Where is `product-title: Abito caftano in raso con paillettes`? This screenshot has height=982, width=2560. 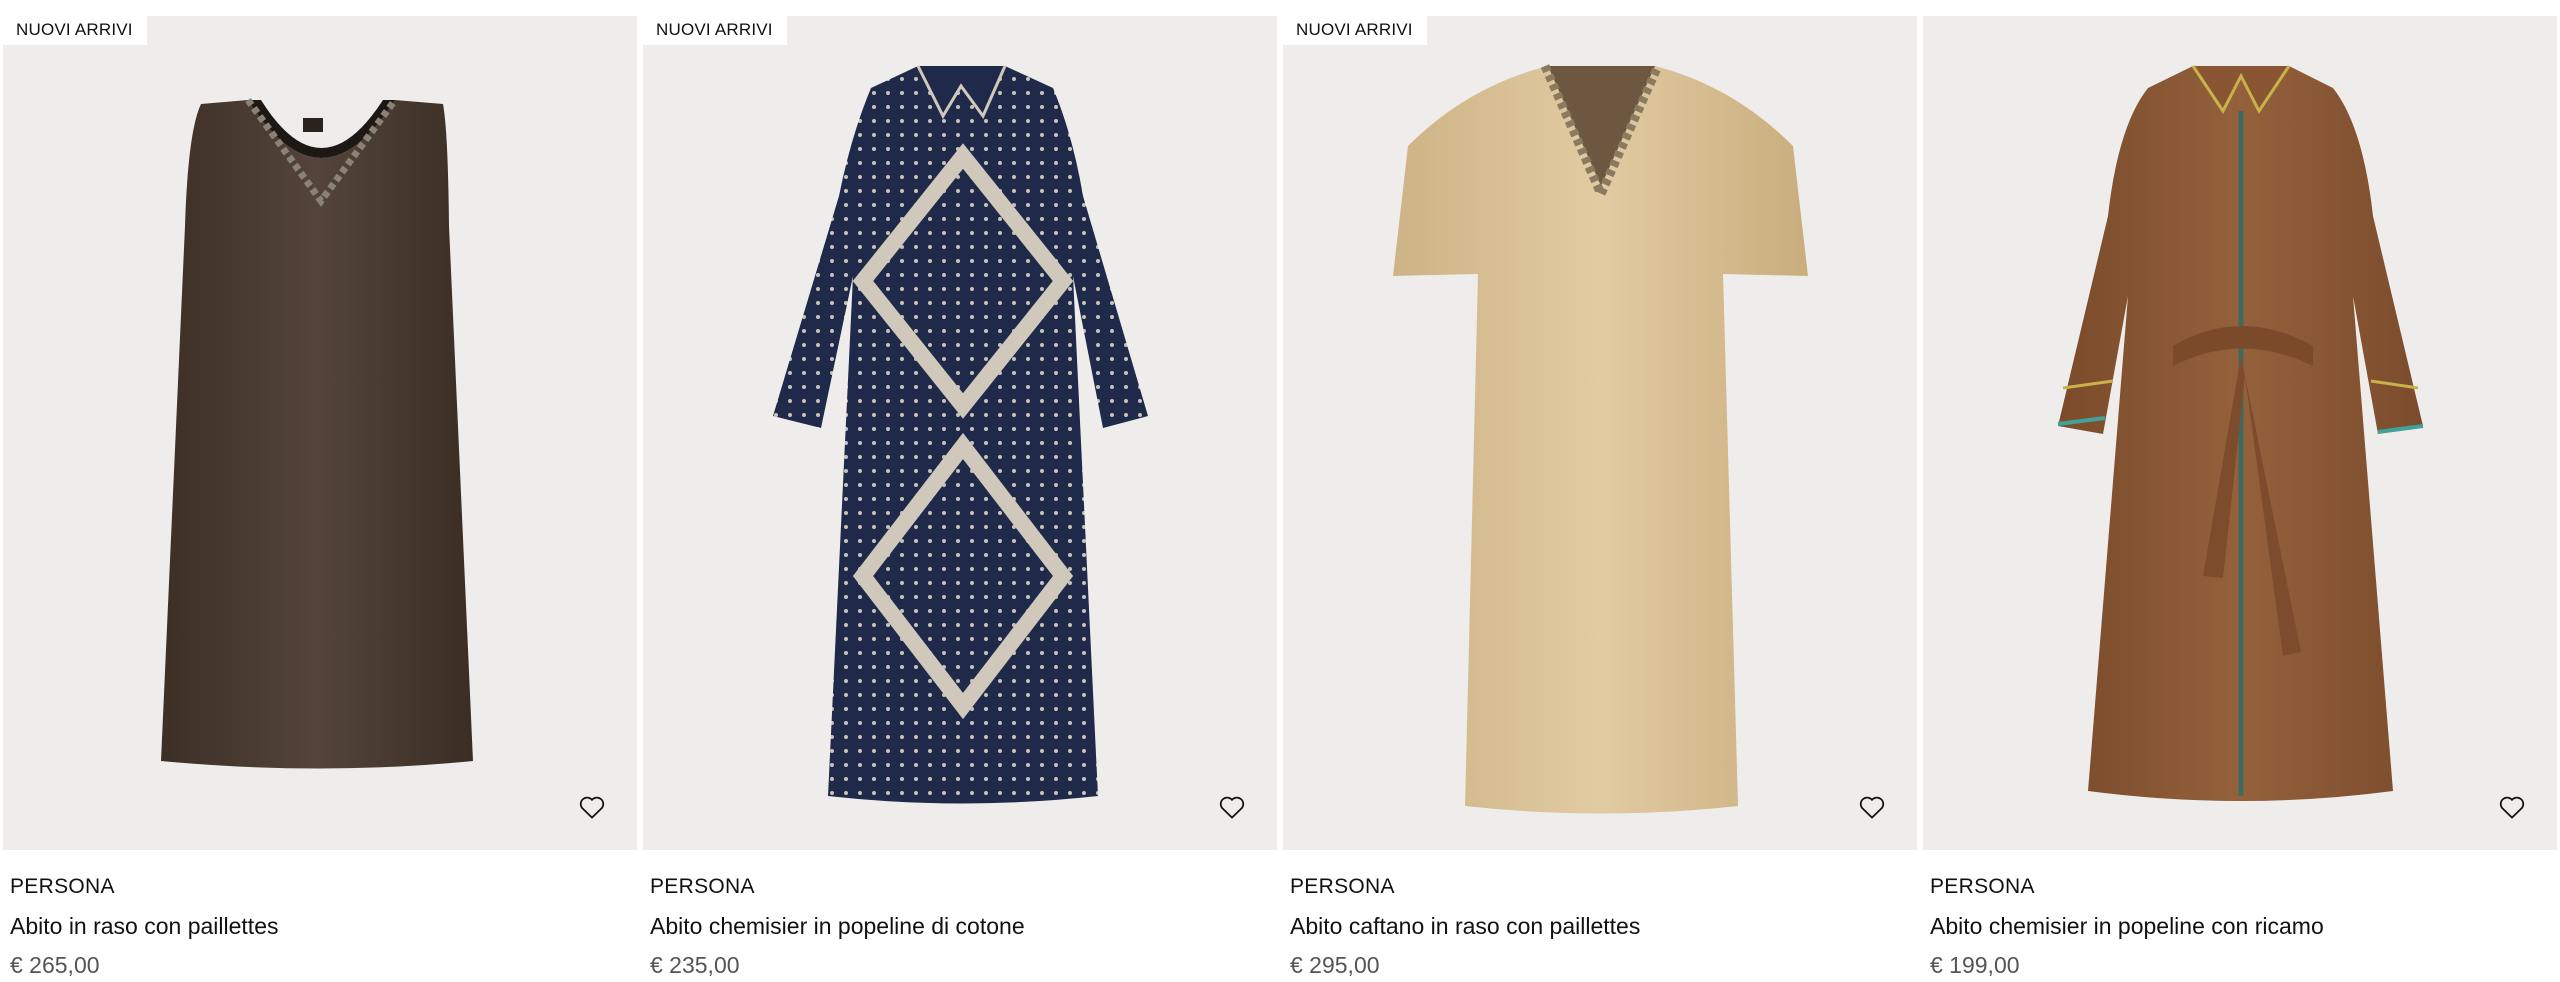 product-title: Abito caftano in raso con paillettes is located at coordinates (1603, 926).